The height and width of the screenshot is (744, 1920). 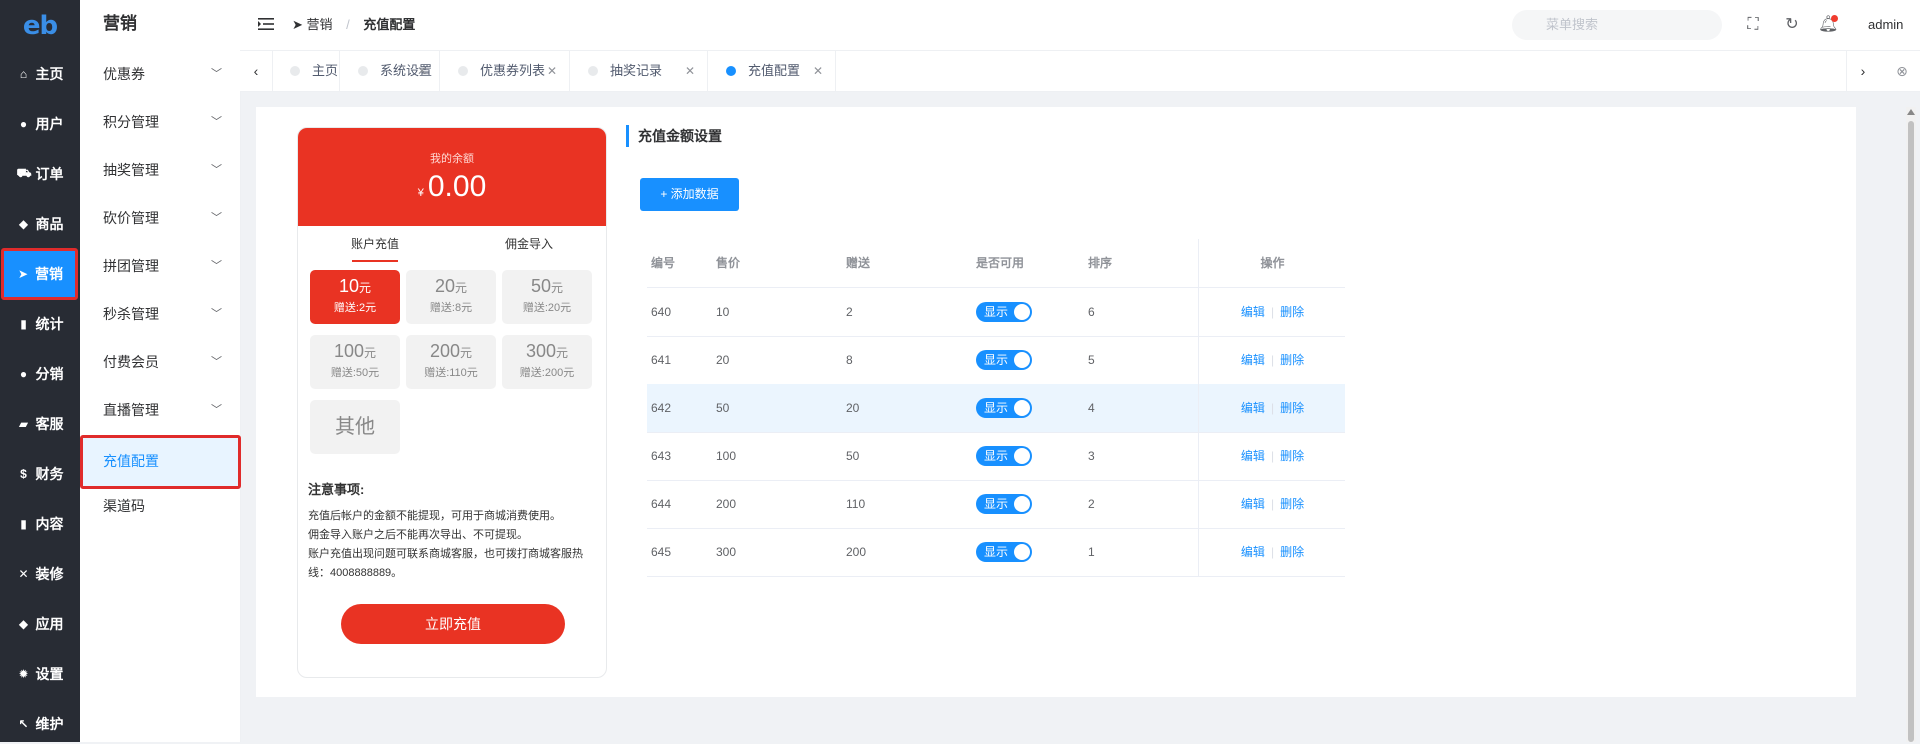 I want to click on row-actions: 编辑 | 删除, so click(x=1272, y=504).